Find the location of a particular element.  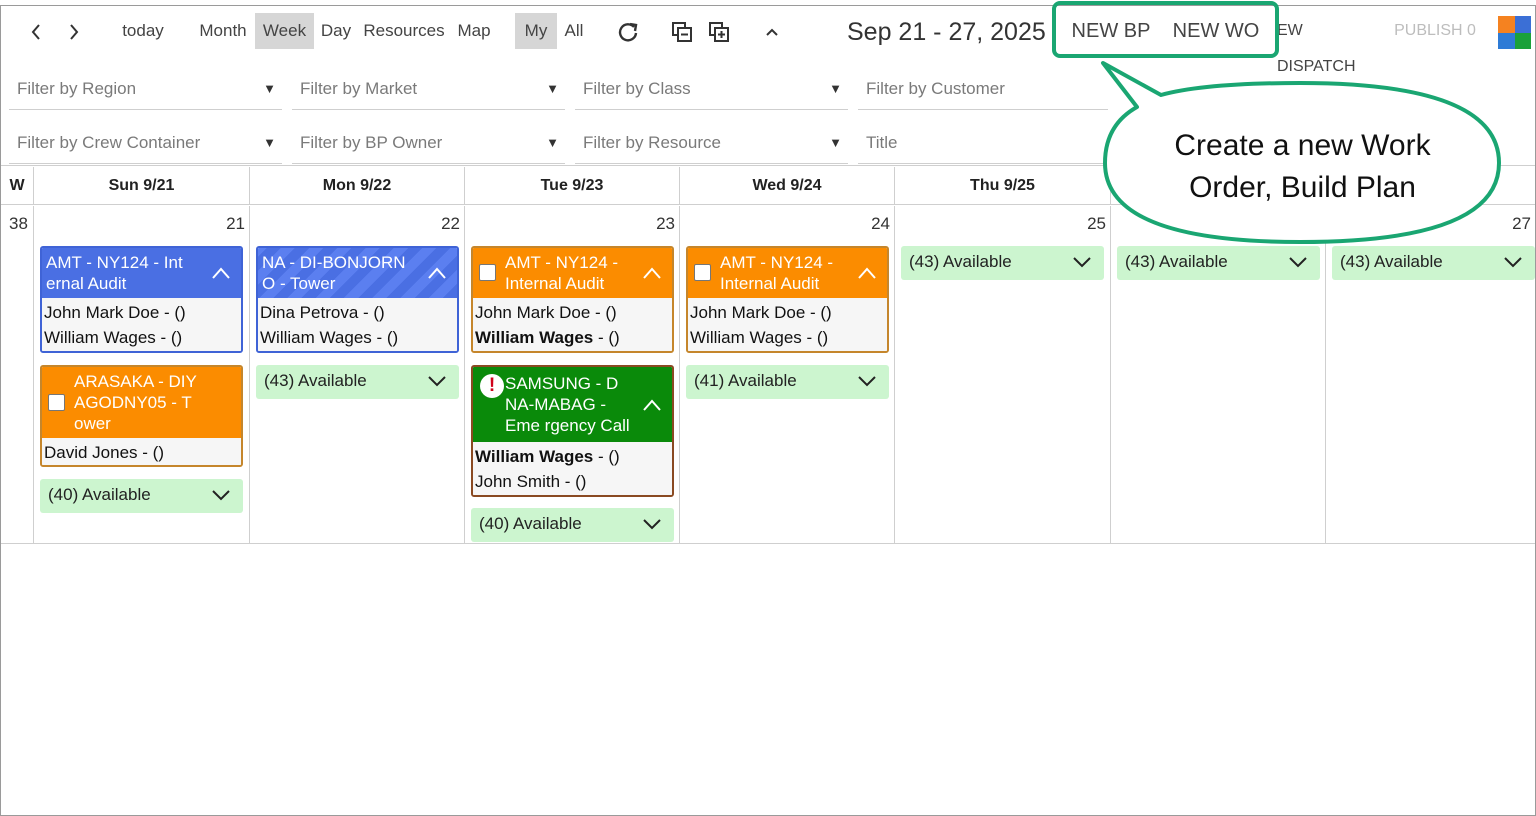

view-week-button: Week is located at coordinates (284, 31).